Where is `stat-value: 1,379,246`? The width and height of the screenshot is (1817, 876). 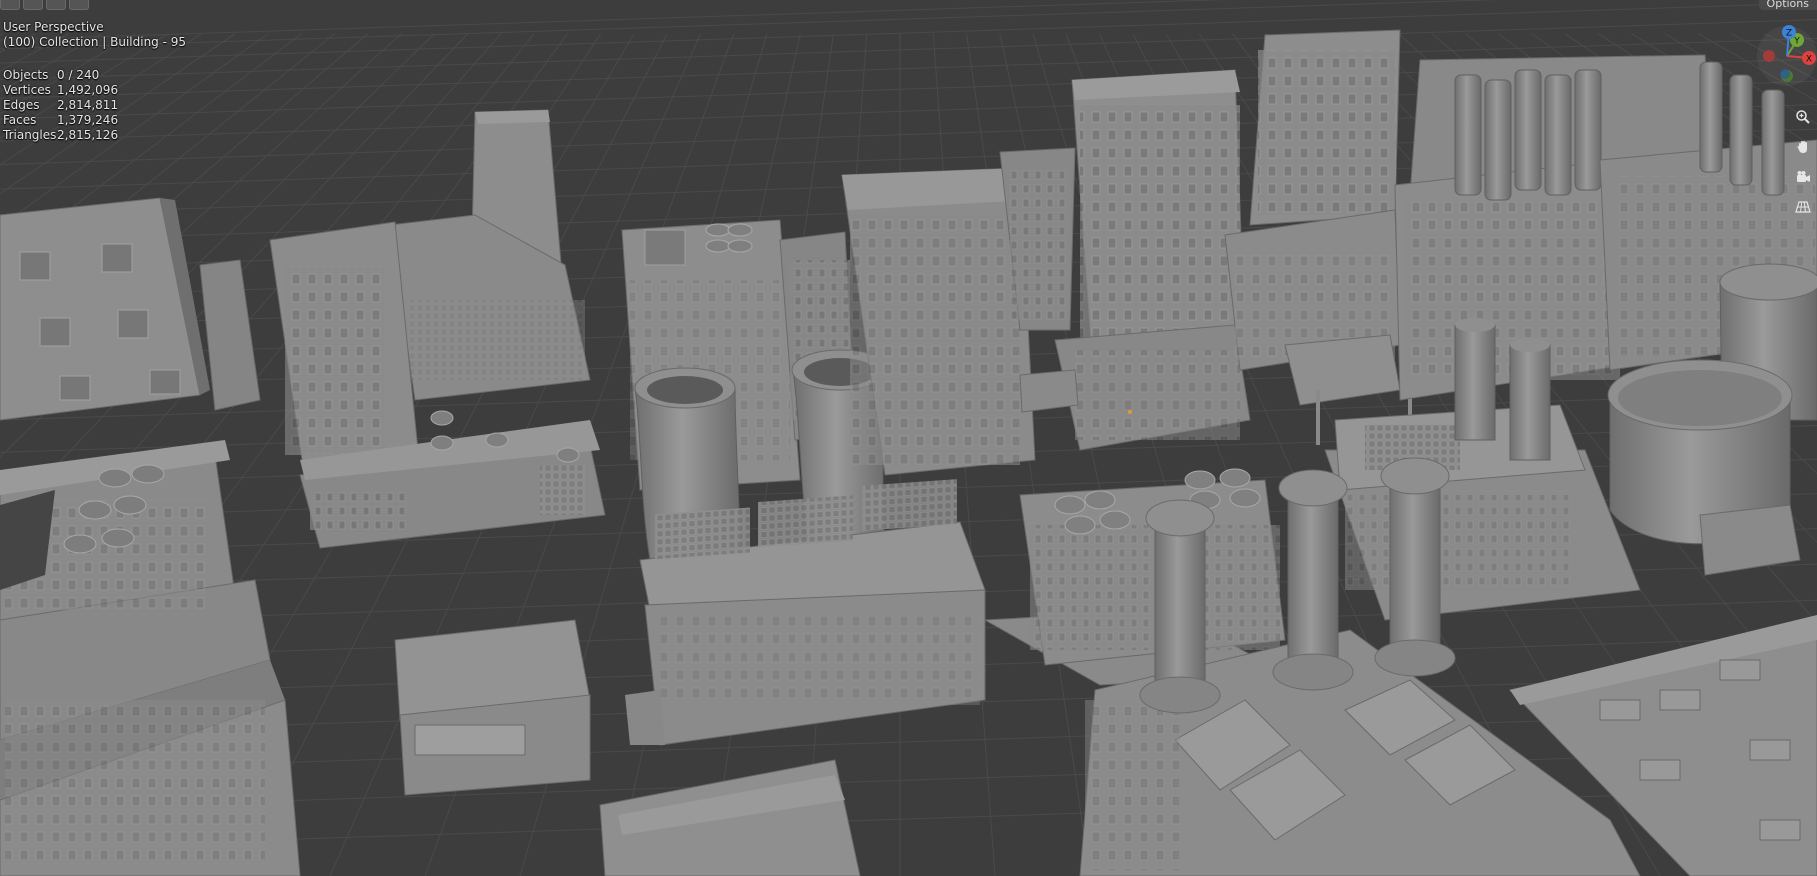
stat-value: 1,379,246 is located at coordinates (88, 120).